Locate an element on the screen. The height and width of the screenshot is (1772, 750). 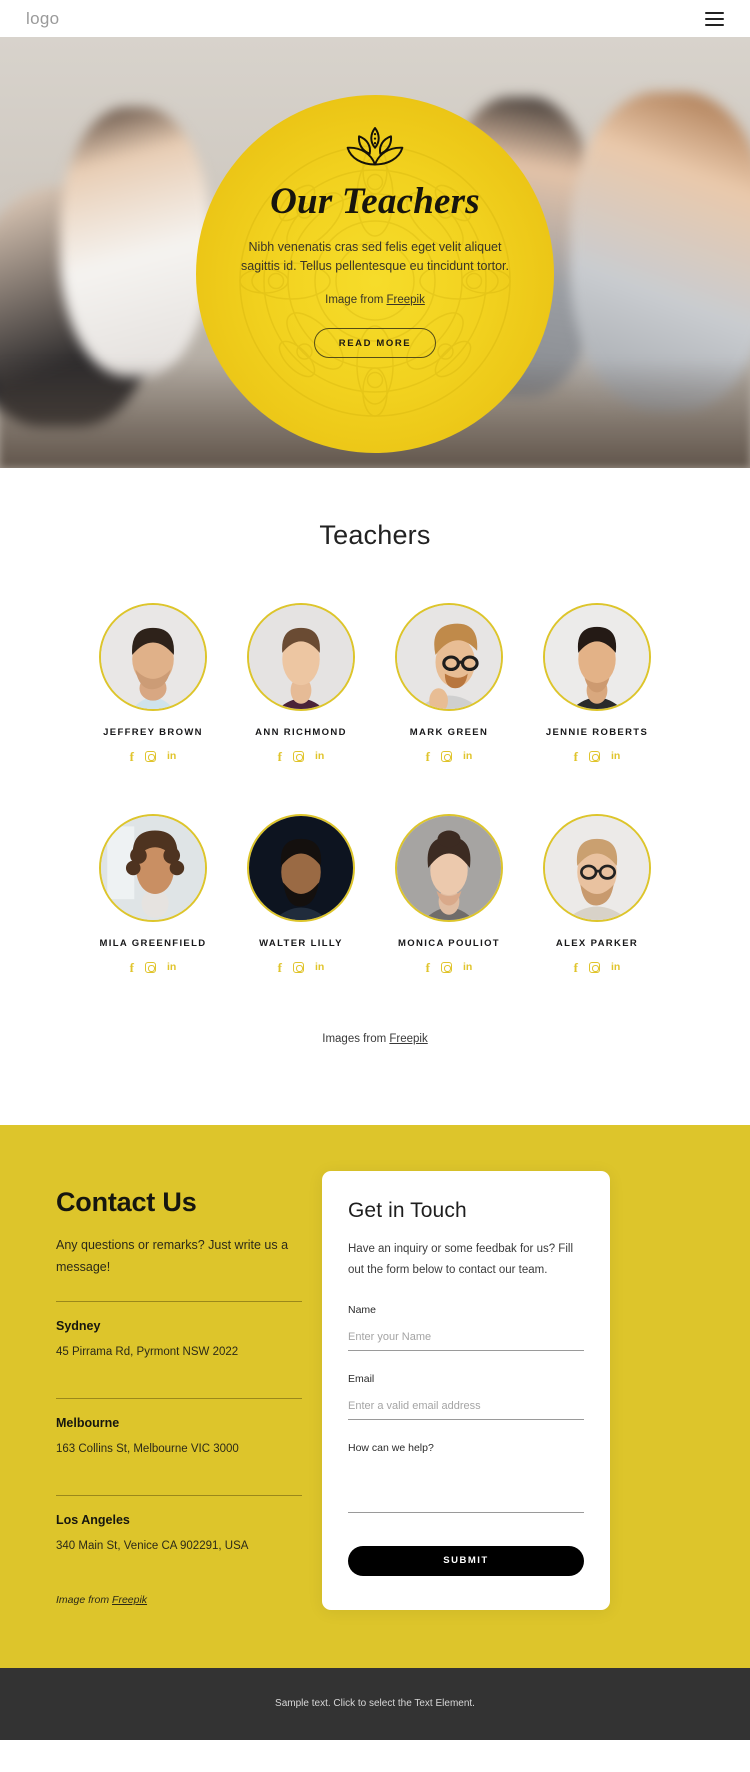
teachers-credit-prefix: Images from is located at coordinates (356, 1039).